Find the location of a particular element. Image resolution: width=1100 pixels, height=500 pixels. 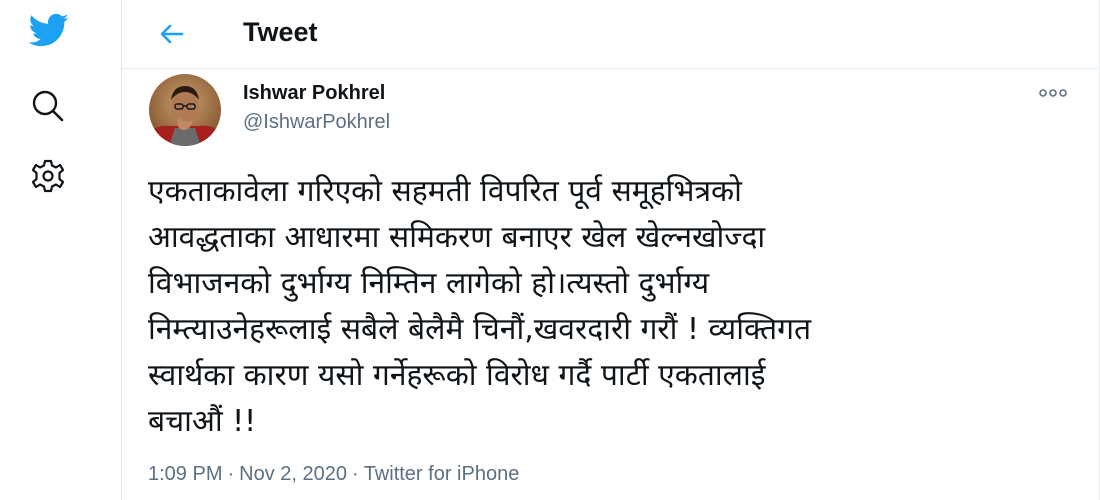

search-icon is located at coordinates (48, 106).